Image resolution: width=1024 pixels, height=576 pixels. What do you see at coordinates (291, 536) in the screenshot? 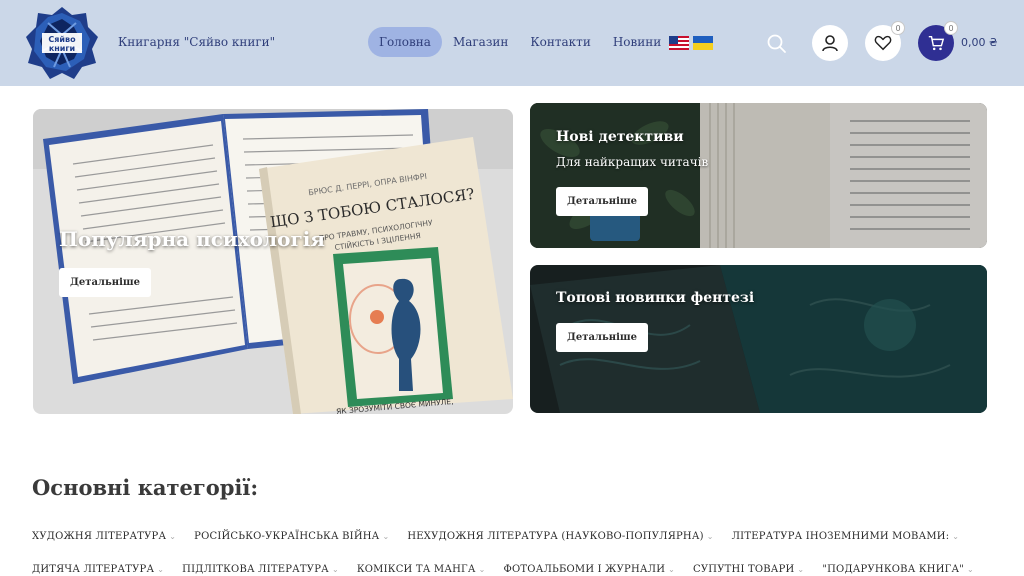
I see `category-war: РОСІЙСЬКО-УКРАЇНСЬКА ВІЙНА ⌄` at bounding box center [291, 536].